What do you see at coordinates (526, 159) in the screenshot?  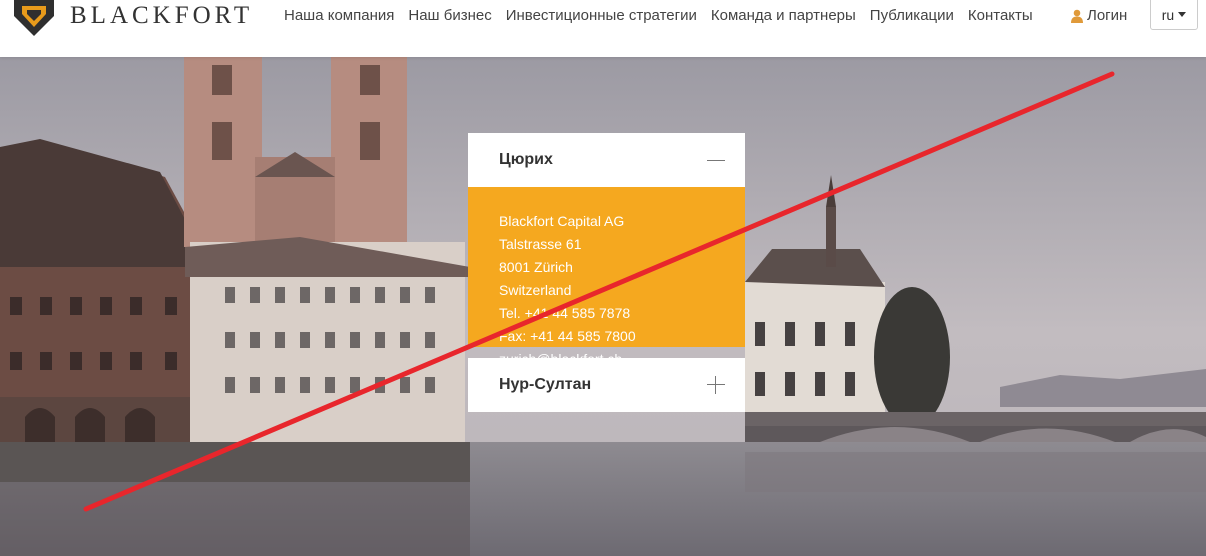 I see `office-title: Цюрих` at bounding box center [526, 159].